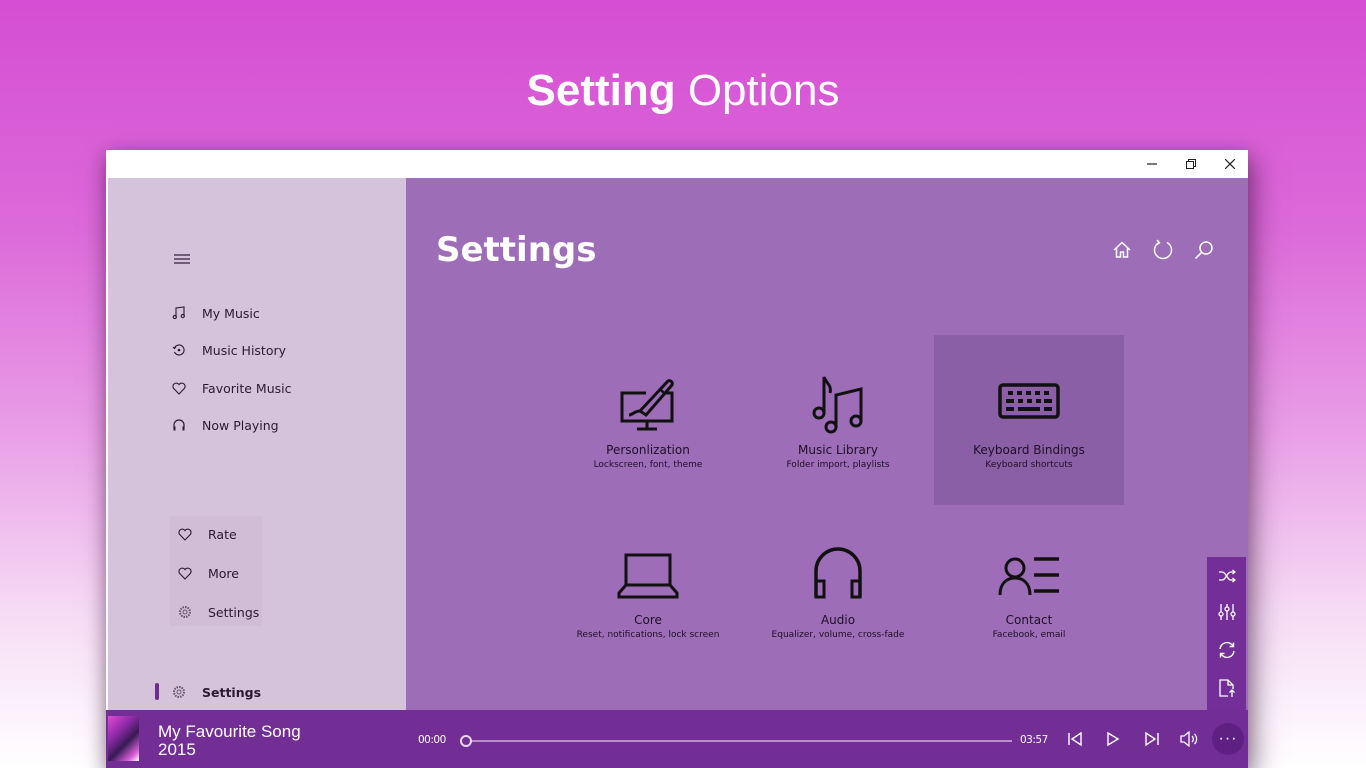 This screenshot has height=768, width=1366. I want to click on active-indicator, so click(157, 691).